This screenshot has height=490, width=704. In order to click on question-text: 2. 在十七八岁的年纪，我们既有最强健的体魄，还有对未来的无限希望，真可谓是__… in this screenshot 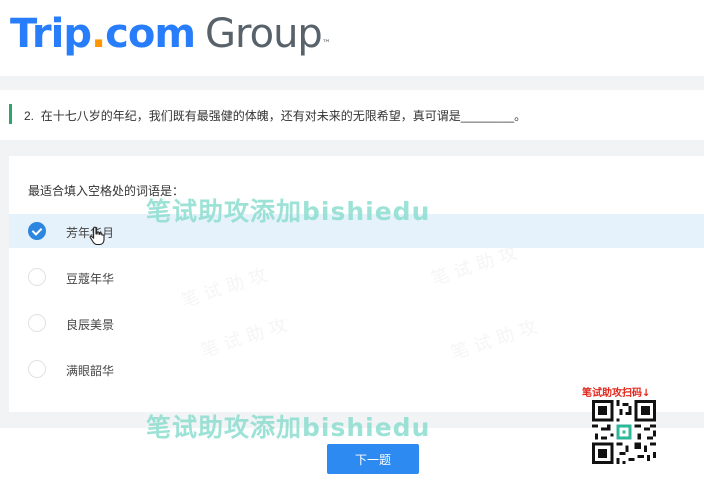, I will do `click(275, 115)`.